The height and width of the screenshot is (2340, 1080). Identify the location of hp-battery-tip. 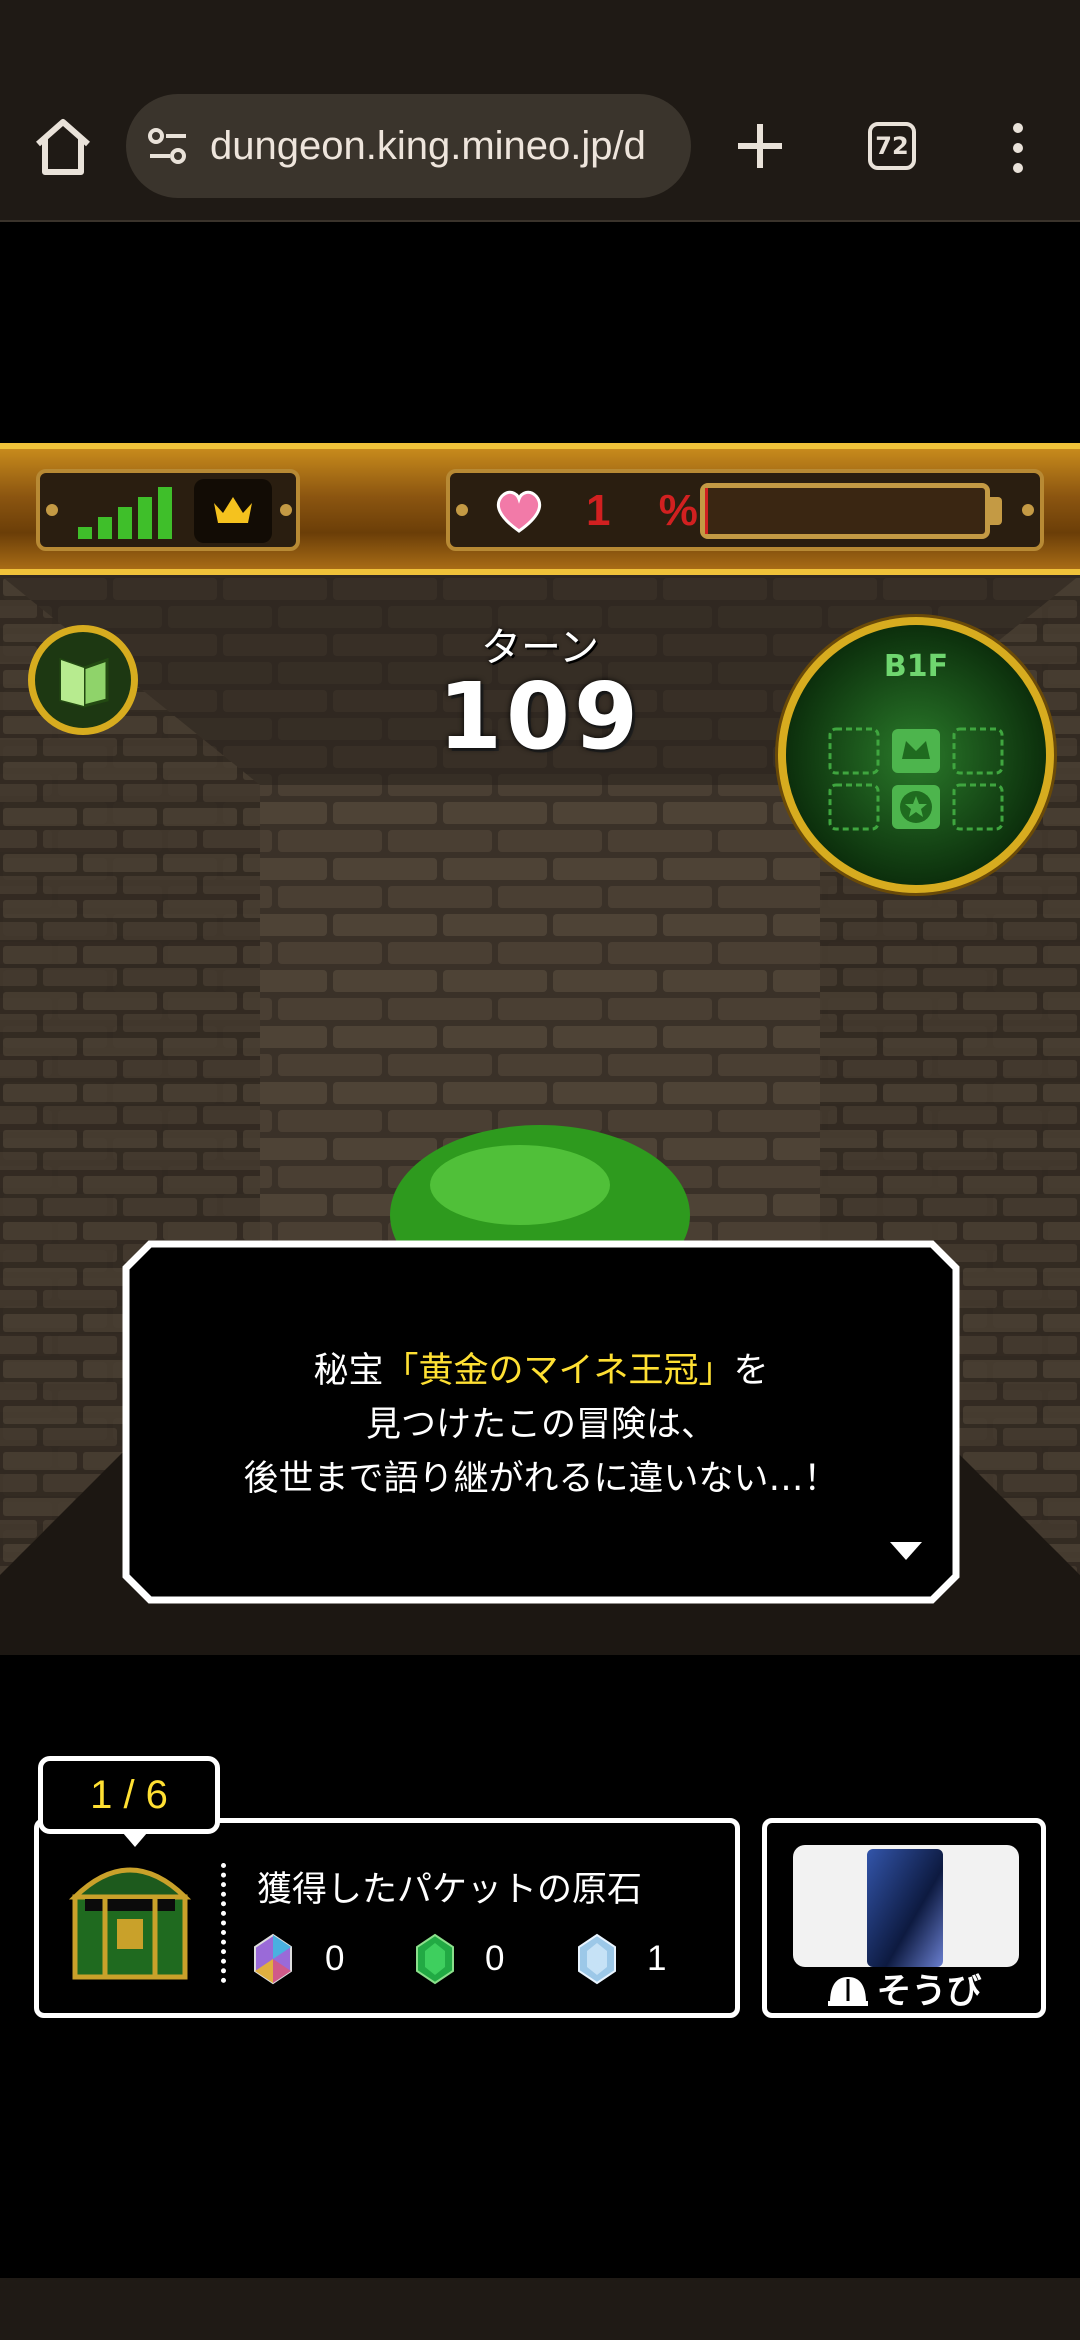
(996, 511).